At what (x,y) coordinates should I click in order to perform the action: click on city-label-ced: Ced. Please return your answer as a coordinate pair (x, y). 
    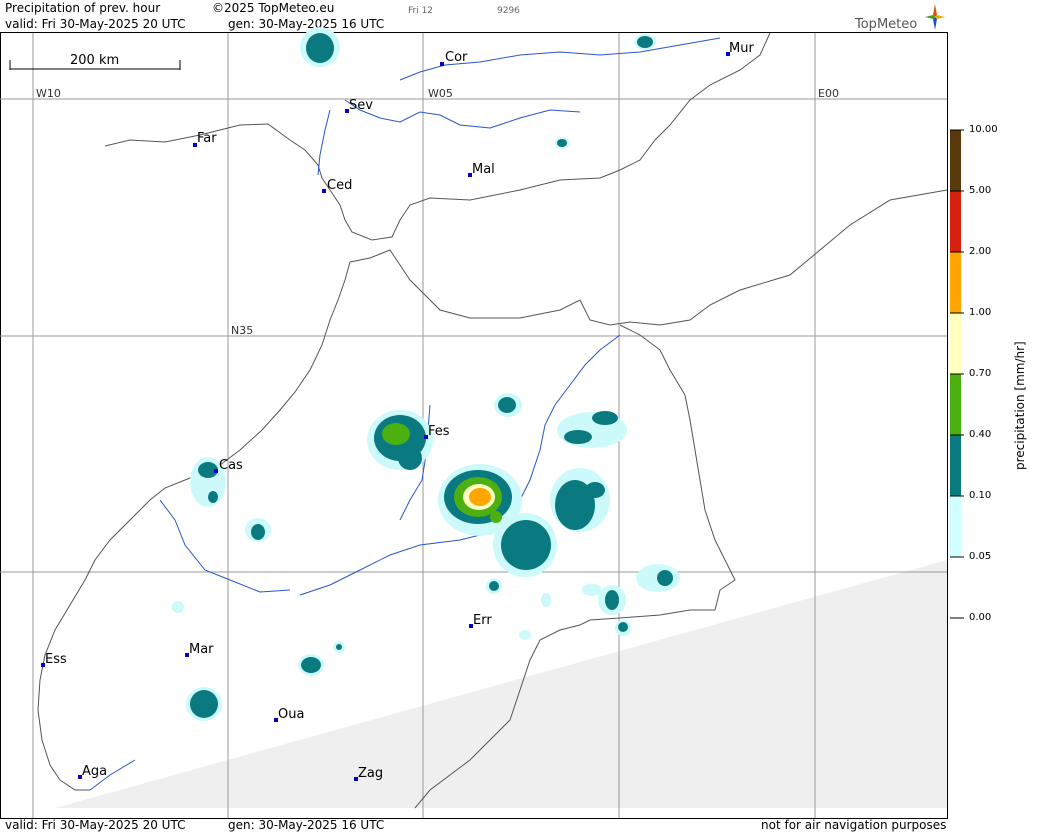
    Looking at the image, I should click on (339, 185).